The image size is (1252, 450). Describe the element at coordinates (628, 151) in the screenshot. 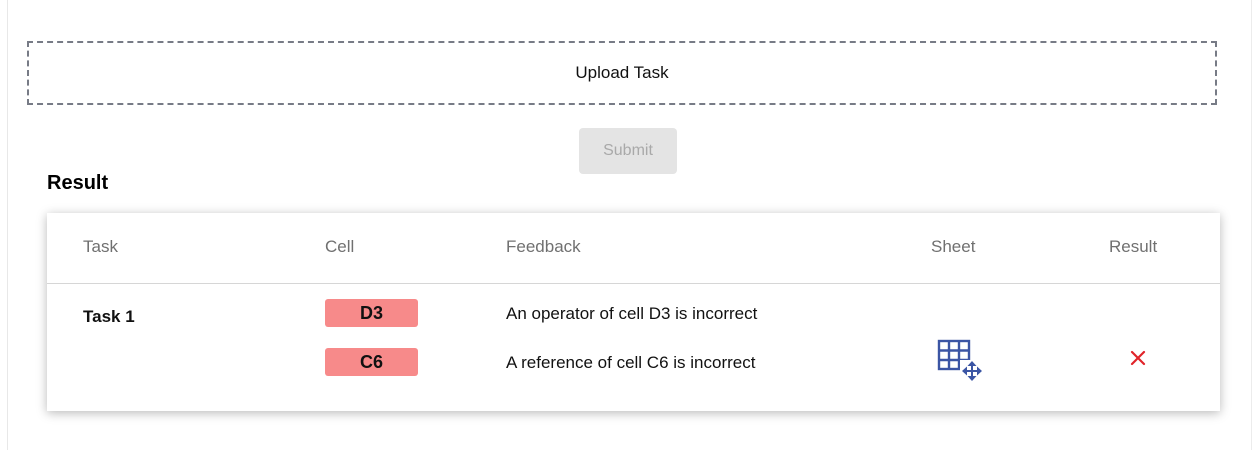

I see `submit-button: Submit` at that location.